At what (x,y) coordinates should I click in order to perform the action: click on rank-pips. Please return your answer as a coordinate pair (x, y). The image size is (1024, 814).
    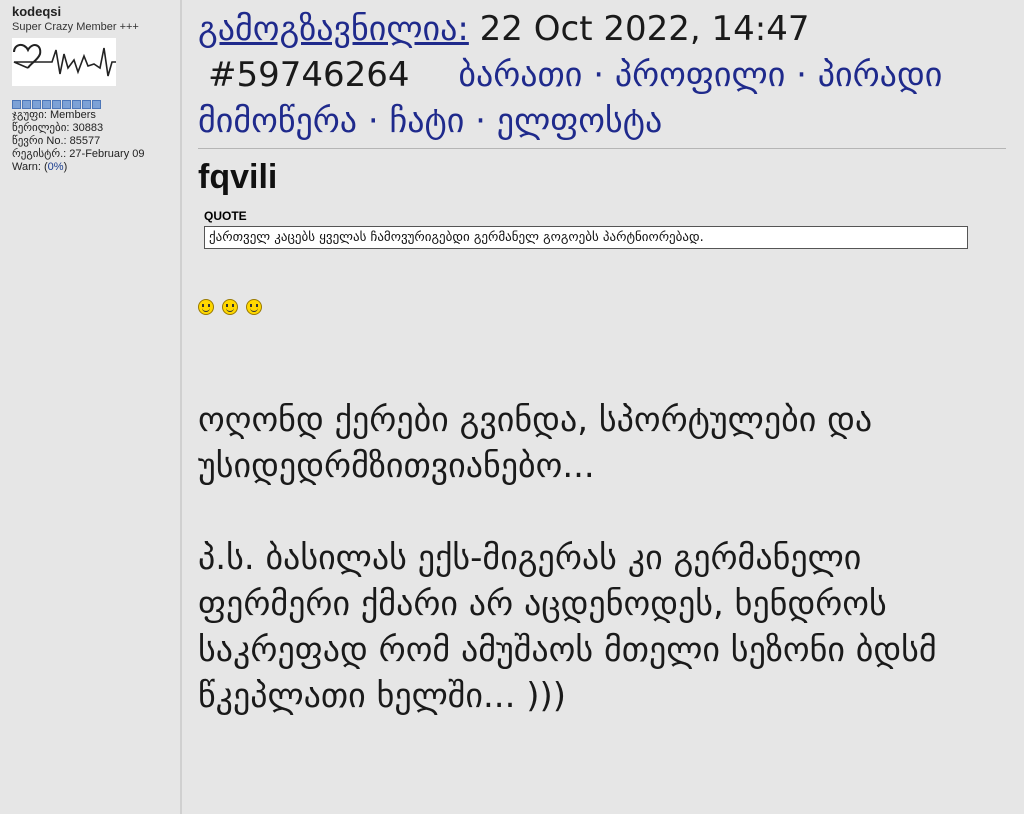
    Looking at the image, I should click on (93, 104).